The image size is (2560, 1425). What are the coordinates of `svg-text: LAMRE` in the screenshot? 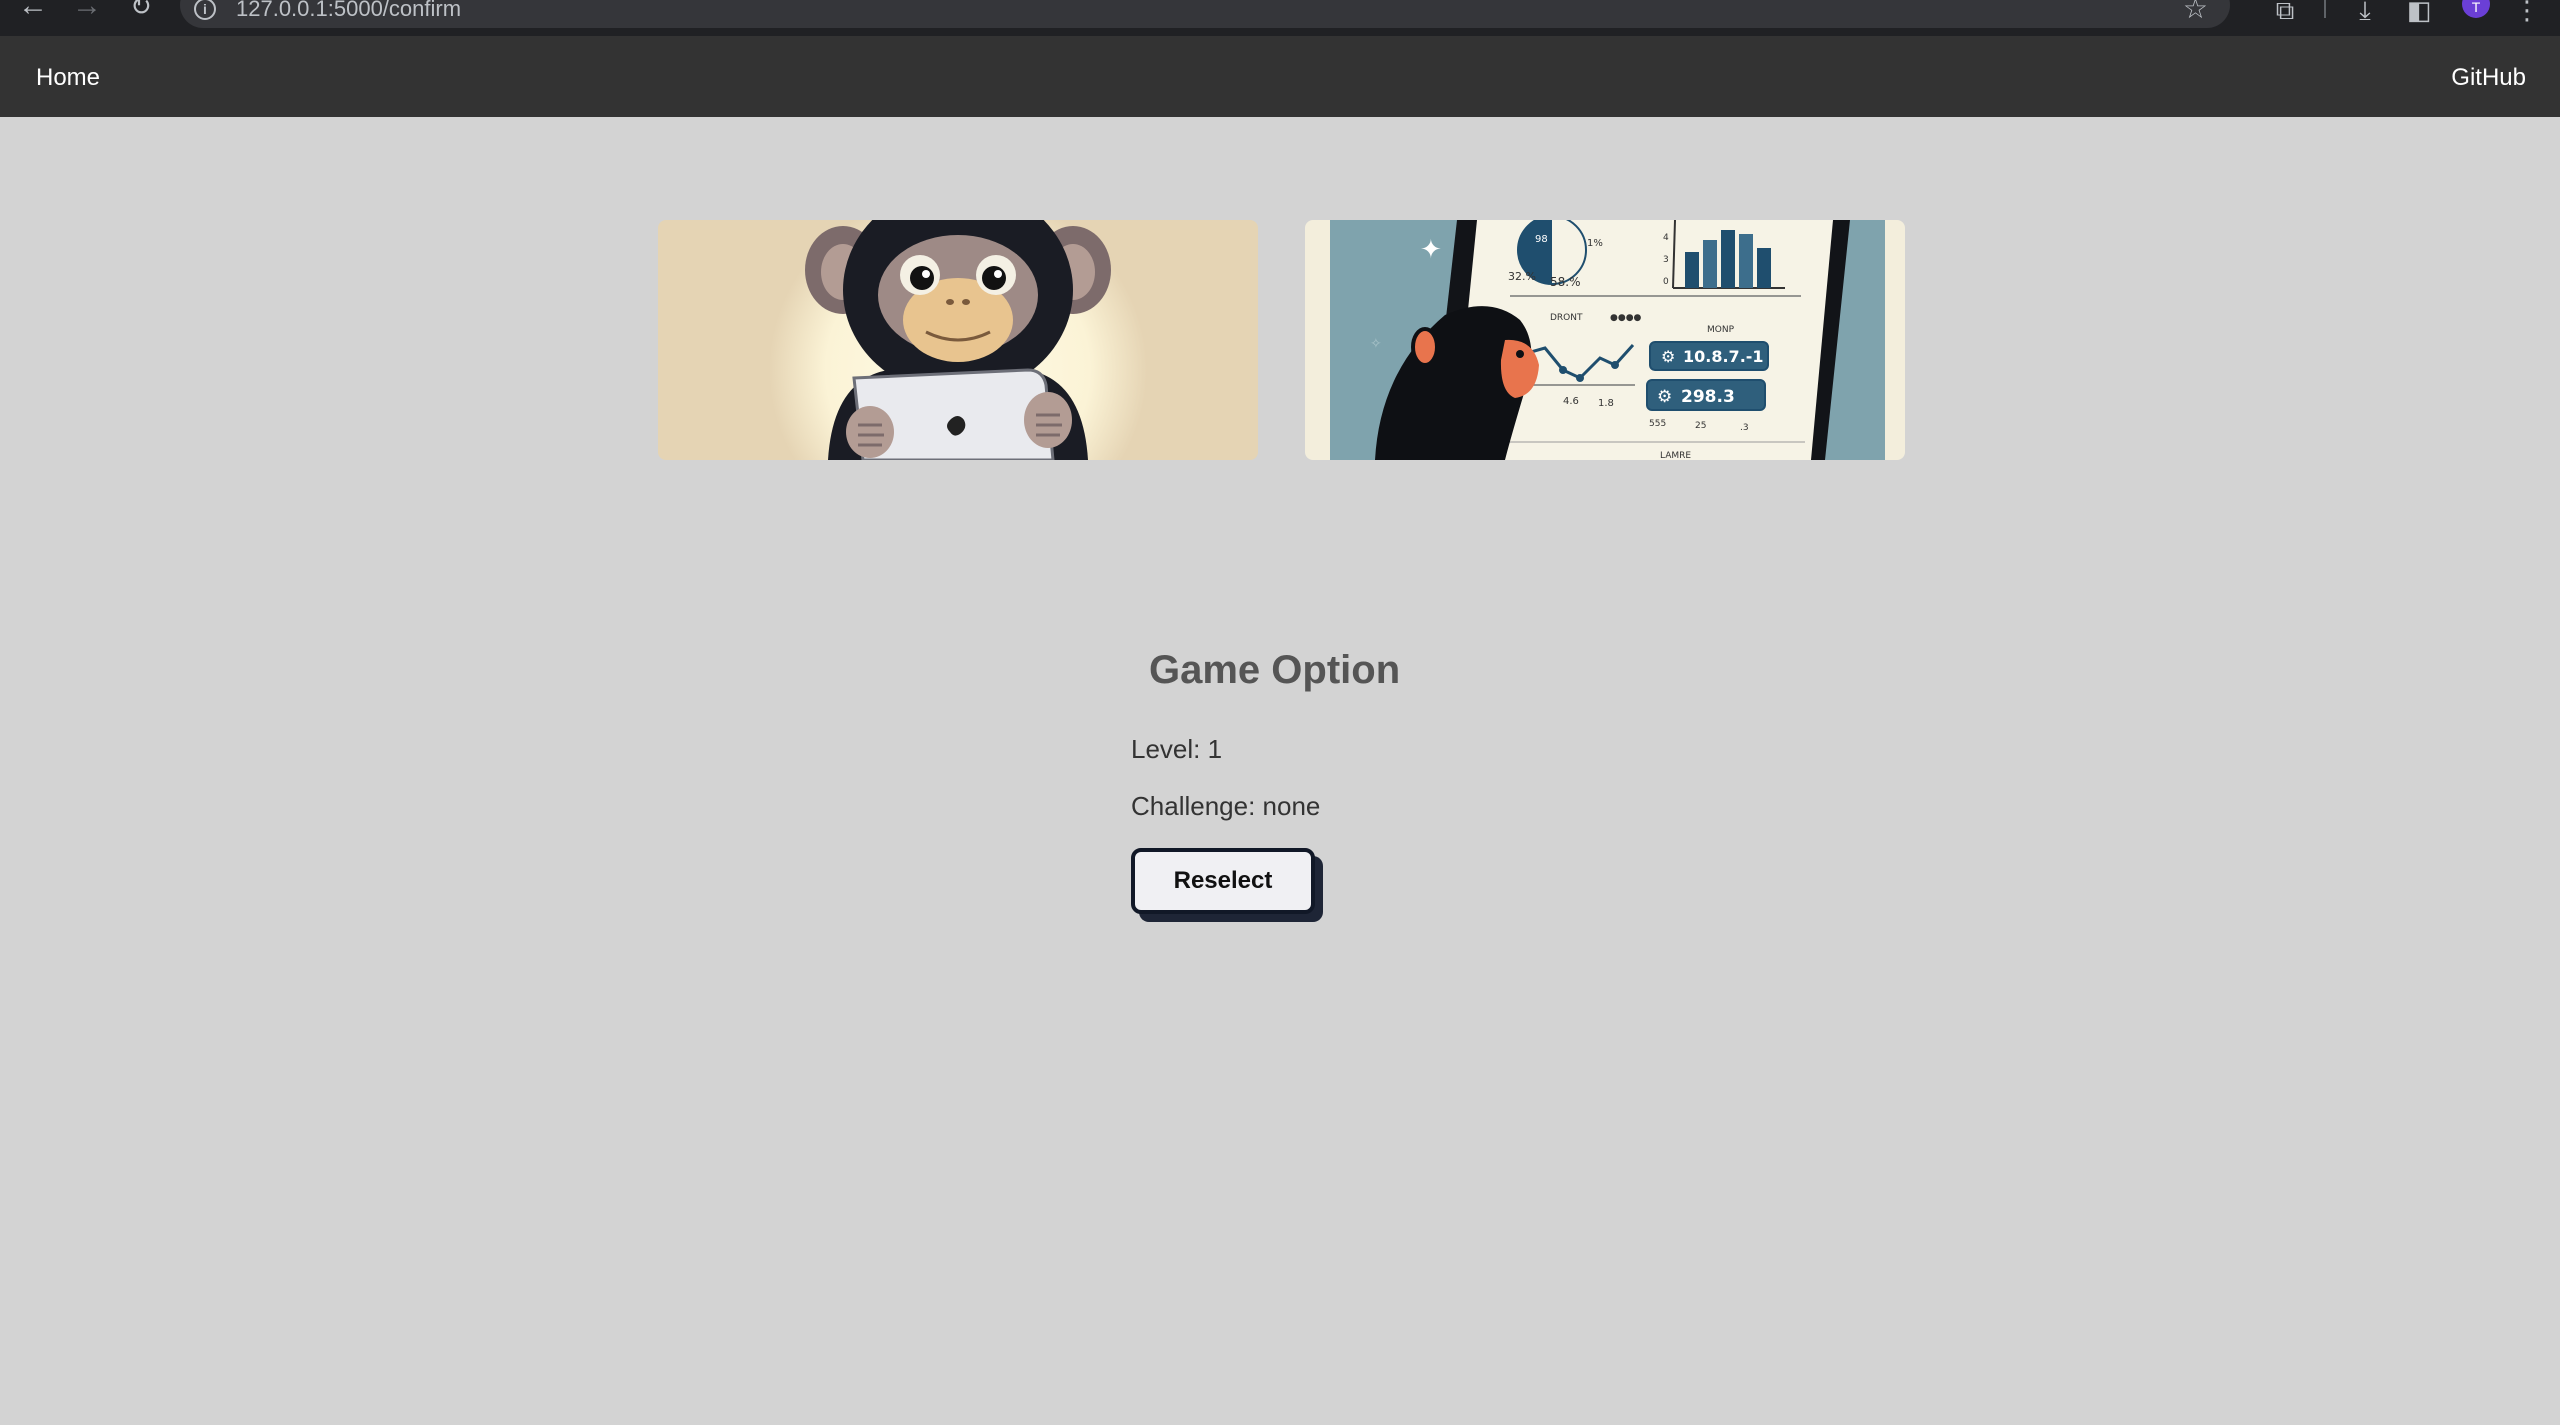 It's located at (1675, 455).